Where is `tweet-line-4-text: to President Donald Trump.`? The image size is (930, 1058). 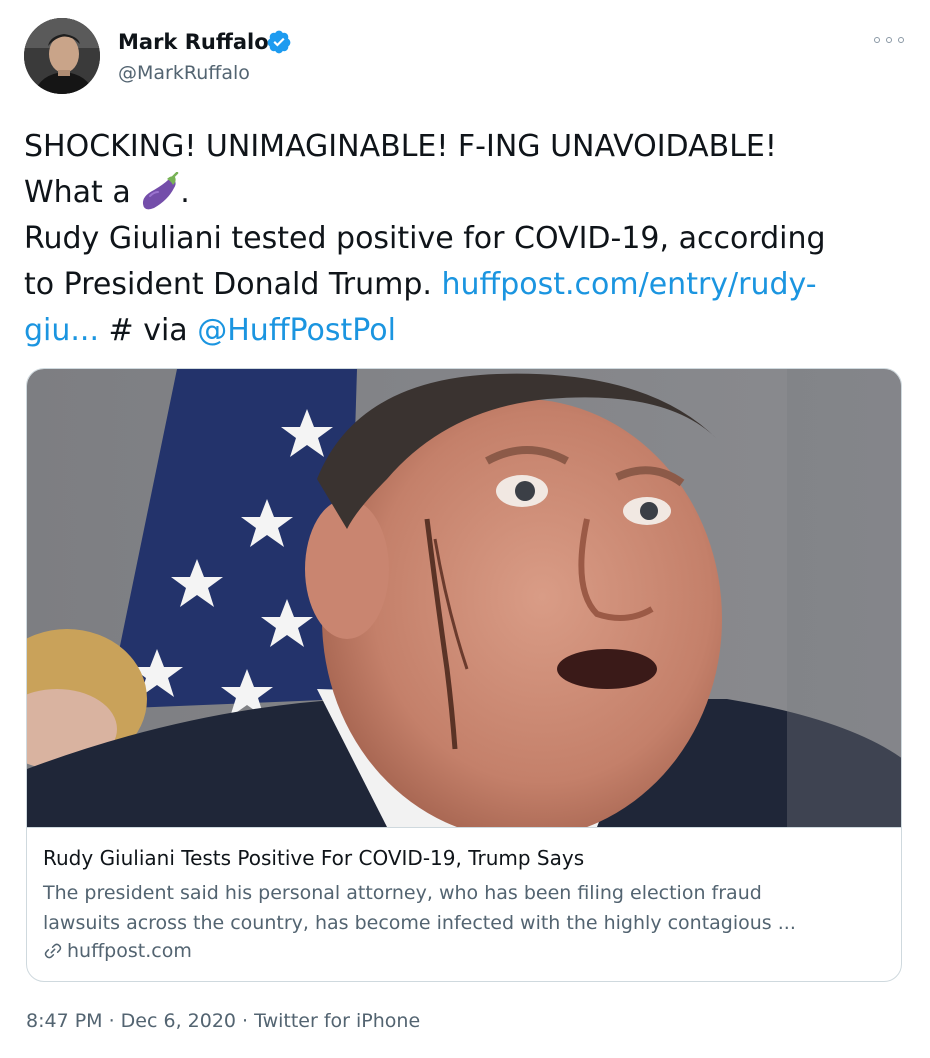 tweet-line-4-text: to President Donald Trump. is located at coordinates (228, 284).